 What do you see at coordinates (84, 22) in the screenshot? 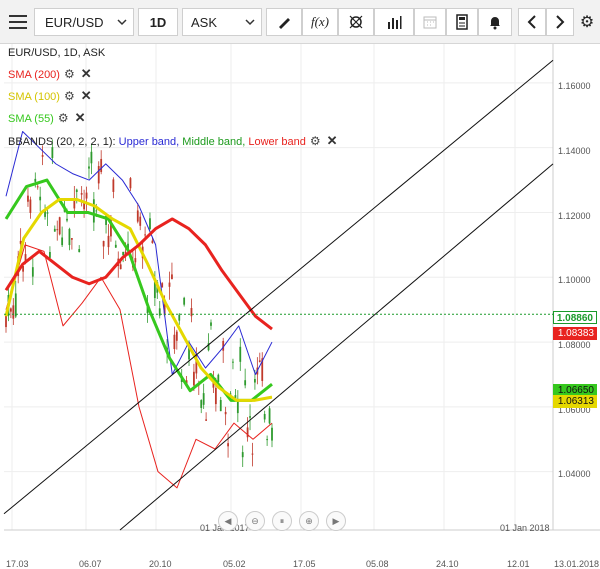
I see `symbol-selector: EUR/USD` at bounding box center [84, 22].